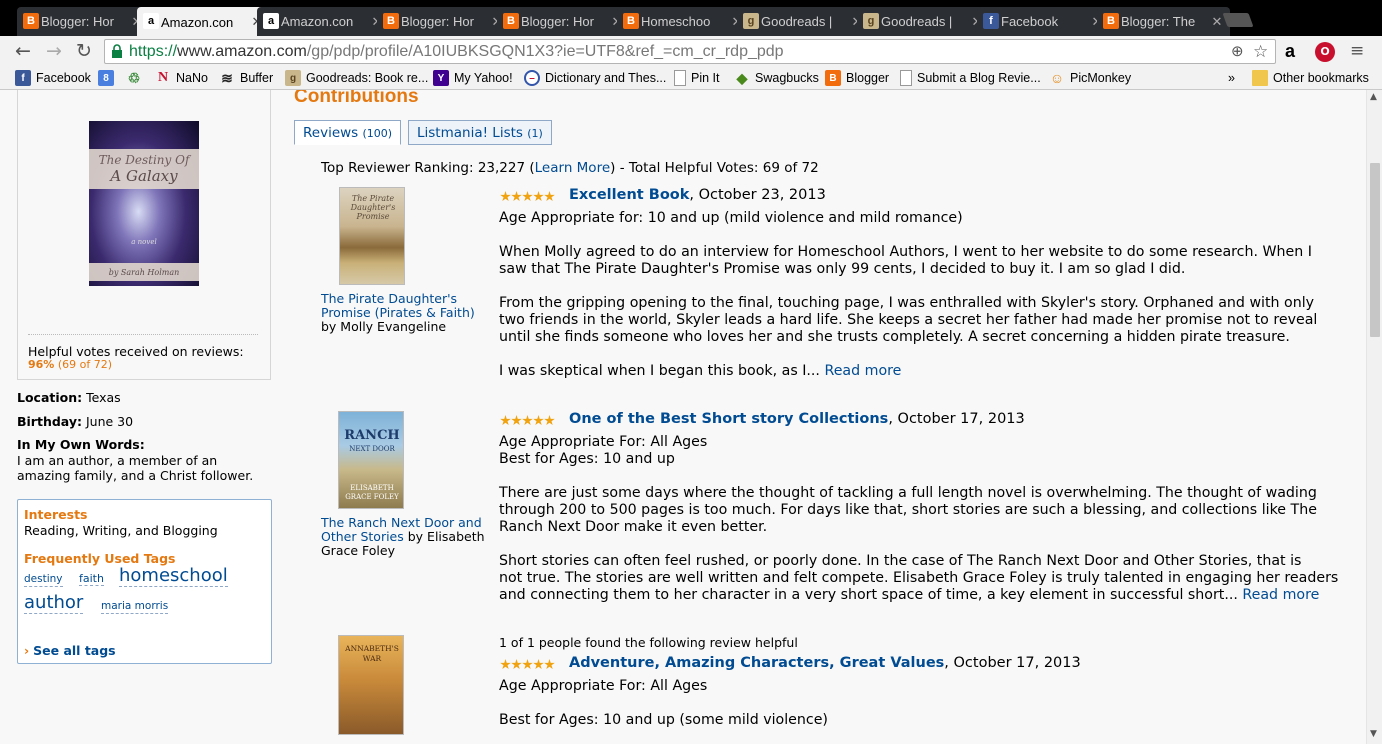  What do you see at coordinates (103, 397) in the screenshot?
I see `location-value: Texas` at bounding box center [103, 397].